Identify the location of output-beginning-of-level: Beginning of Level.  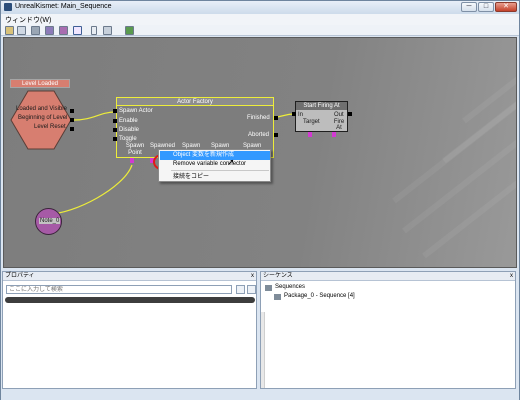
(43, 118).